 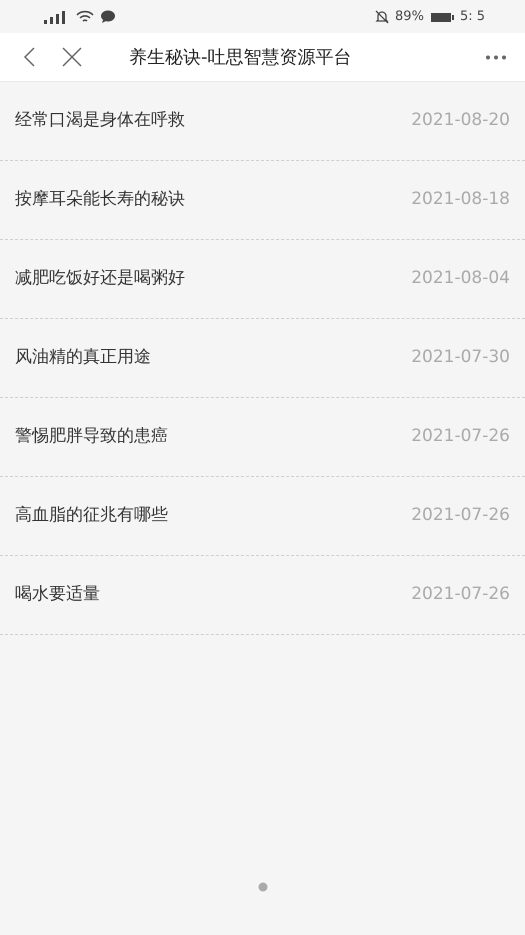 I want to click on article-date: 2021-08-04, so click(x=460, y=278).